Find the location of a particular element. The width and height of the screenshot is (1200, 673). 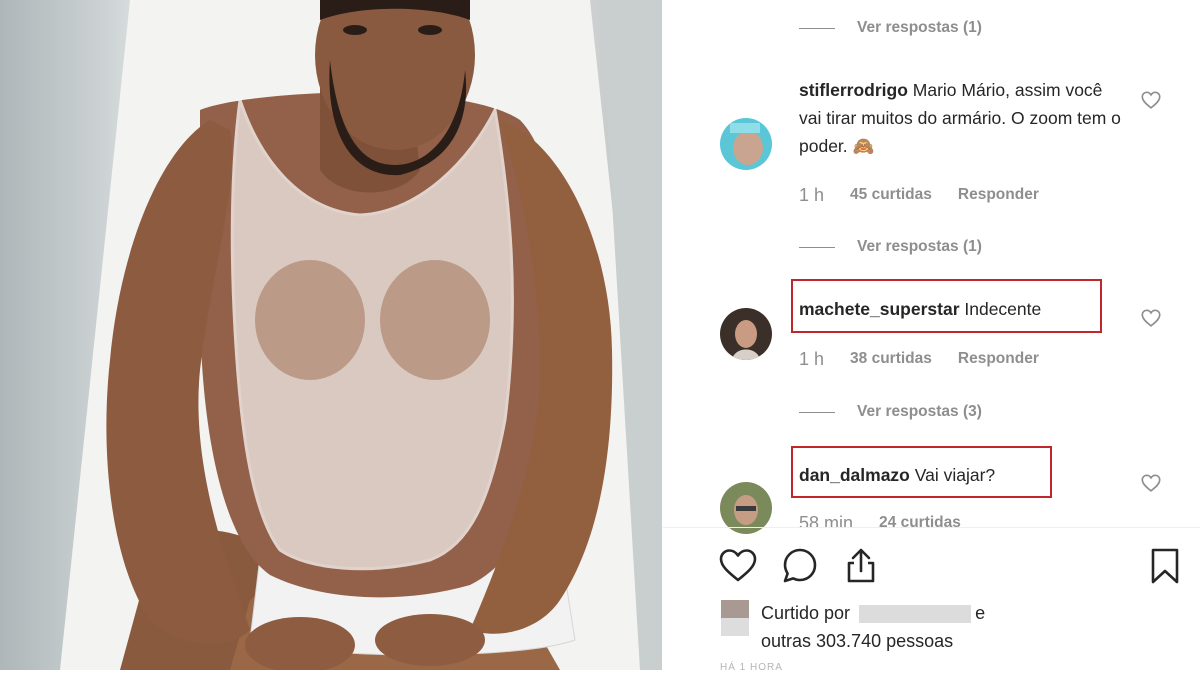

comment-likes: 38 curtidas is located at coordinates (891, 359).